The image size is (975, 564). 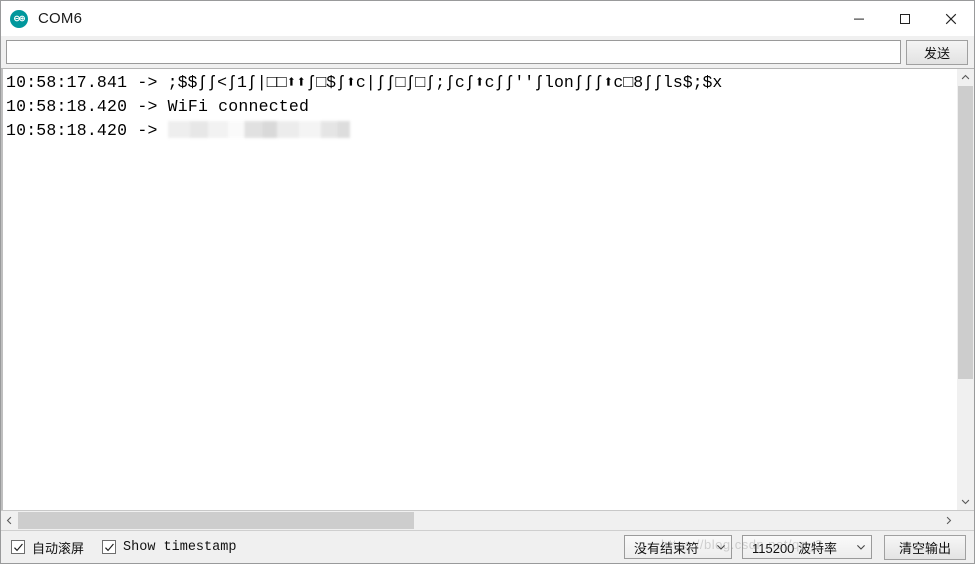 I want to click on horizontal-scrollbar, so click(x=487, y=520).